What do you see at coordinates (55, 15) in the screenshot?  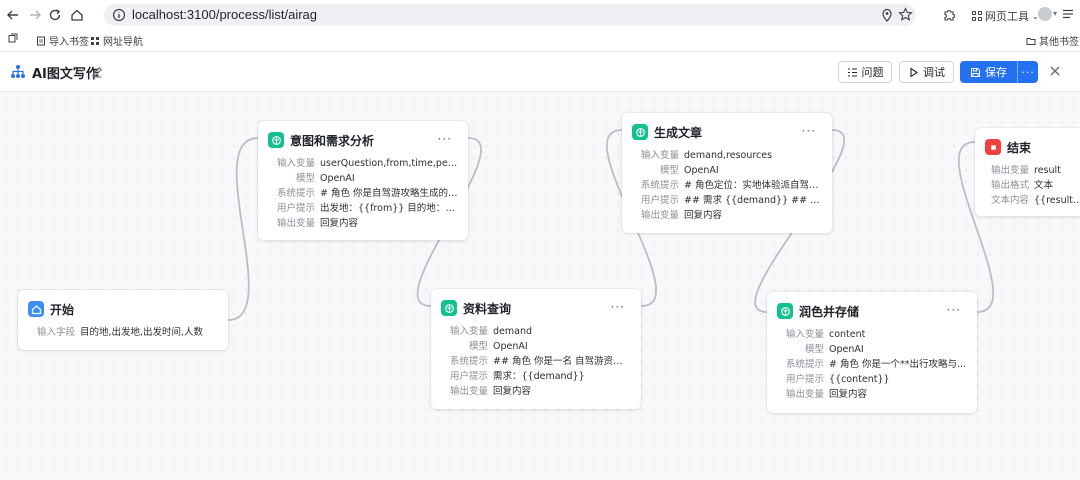 I see `reload-button` at bounding box center [55, 15].